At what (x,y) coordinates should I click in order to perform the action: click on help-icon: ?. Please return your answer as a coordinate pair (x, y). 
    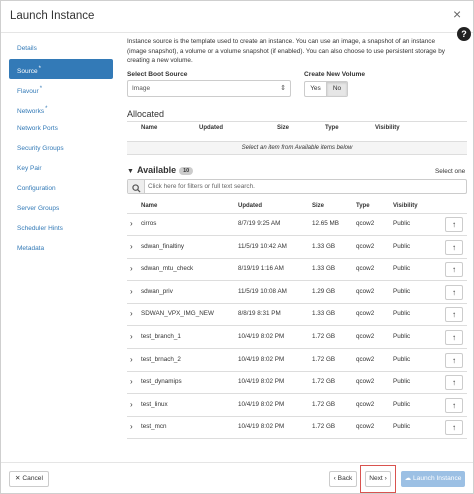
    Looking at the image, I should click on (464, 34).